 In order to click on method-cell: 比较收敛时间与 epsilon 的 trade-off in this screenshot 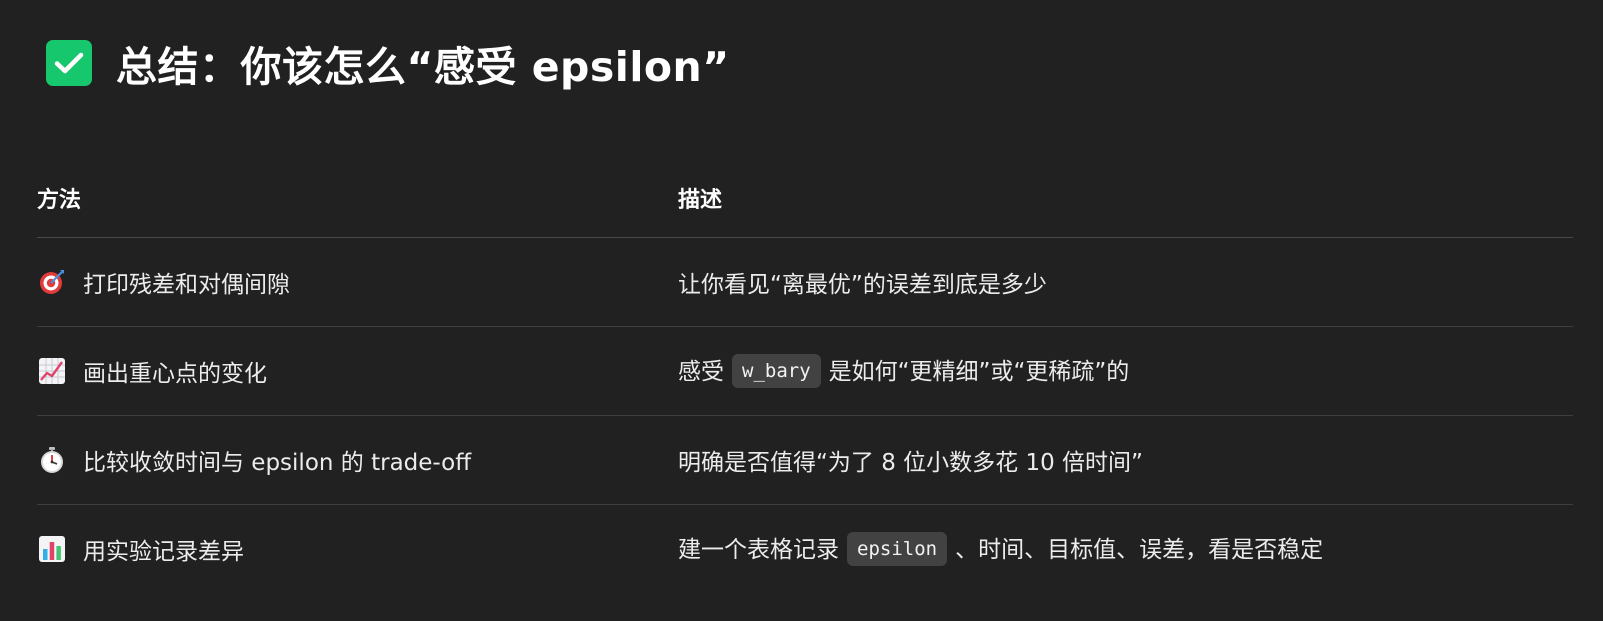, I will do `click(357, 460)`.